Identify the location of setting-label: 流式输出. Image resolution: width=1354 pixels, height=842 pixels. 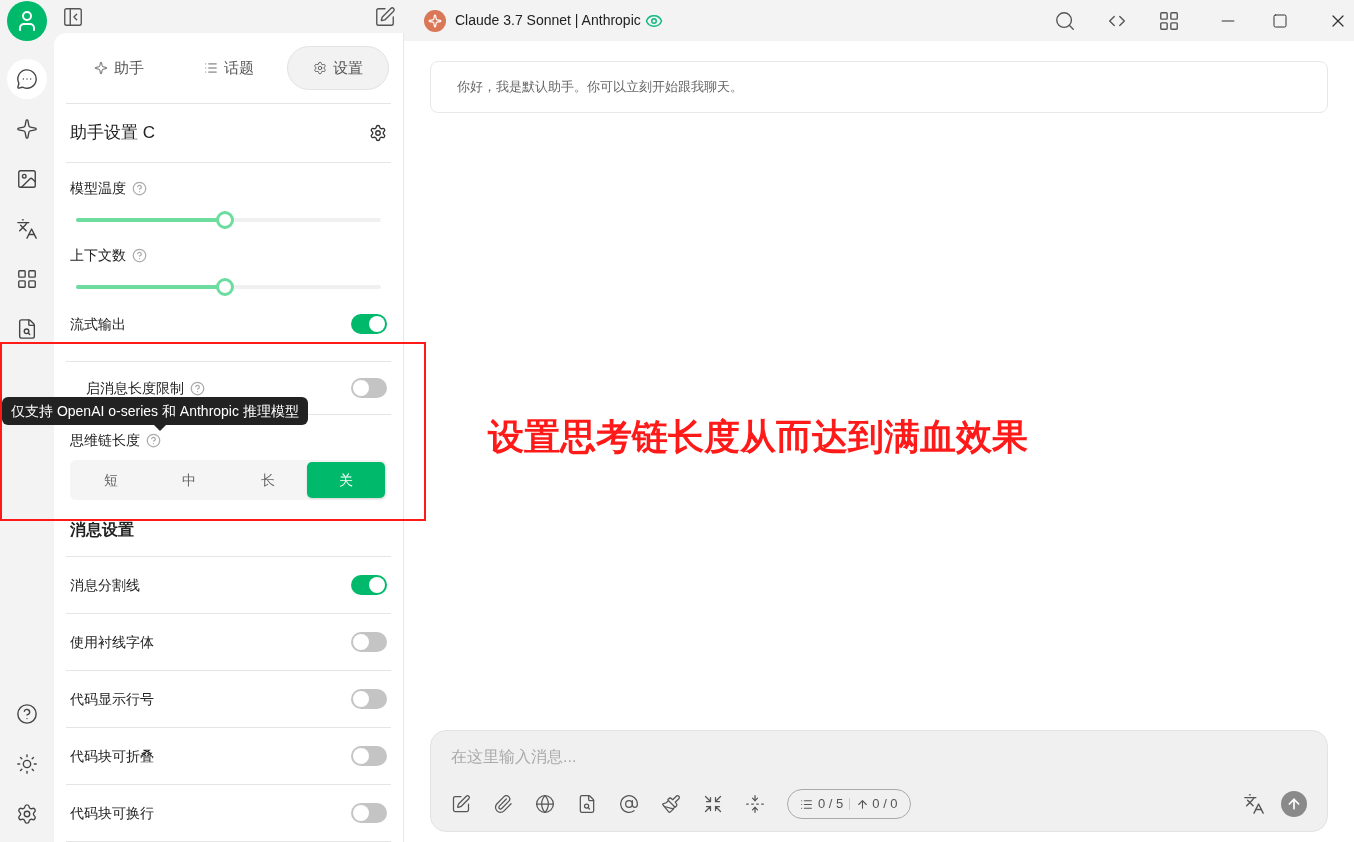
(98, 324).